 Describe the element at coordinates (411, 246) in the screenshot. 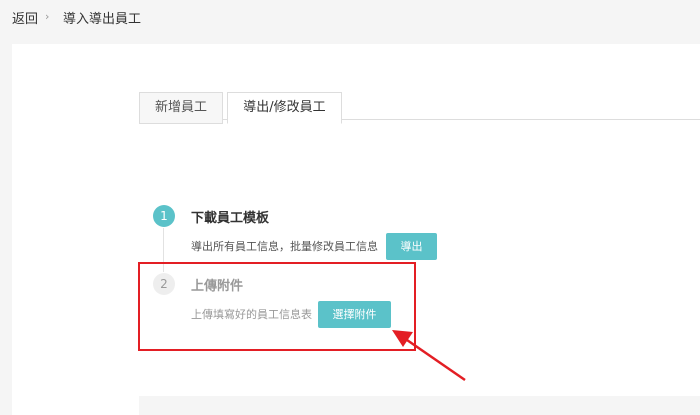

I see `export-button: 導出` at that location.